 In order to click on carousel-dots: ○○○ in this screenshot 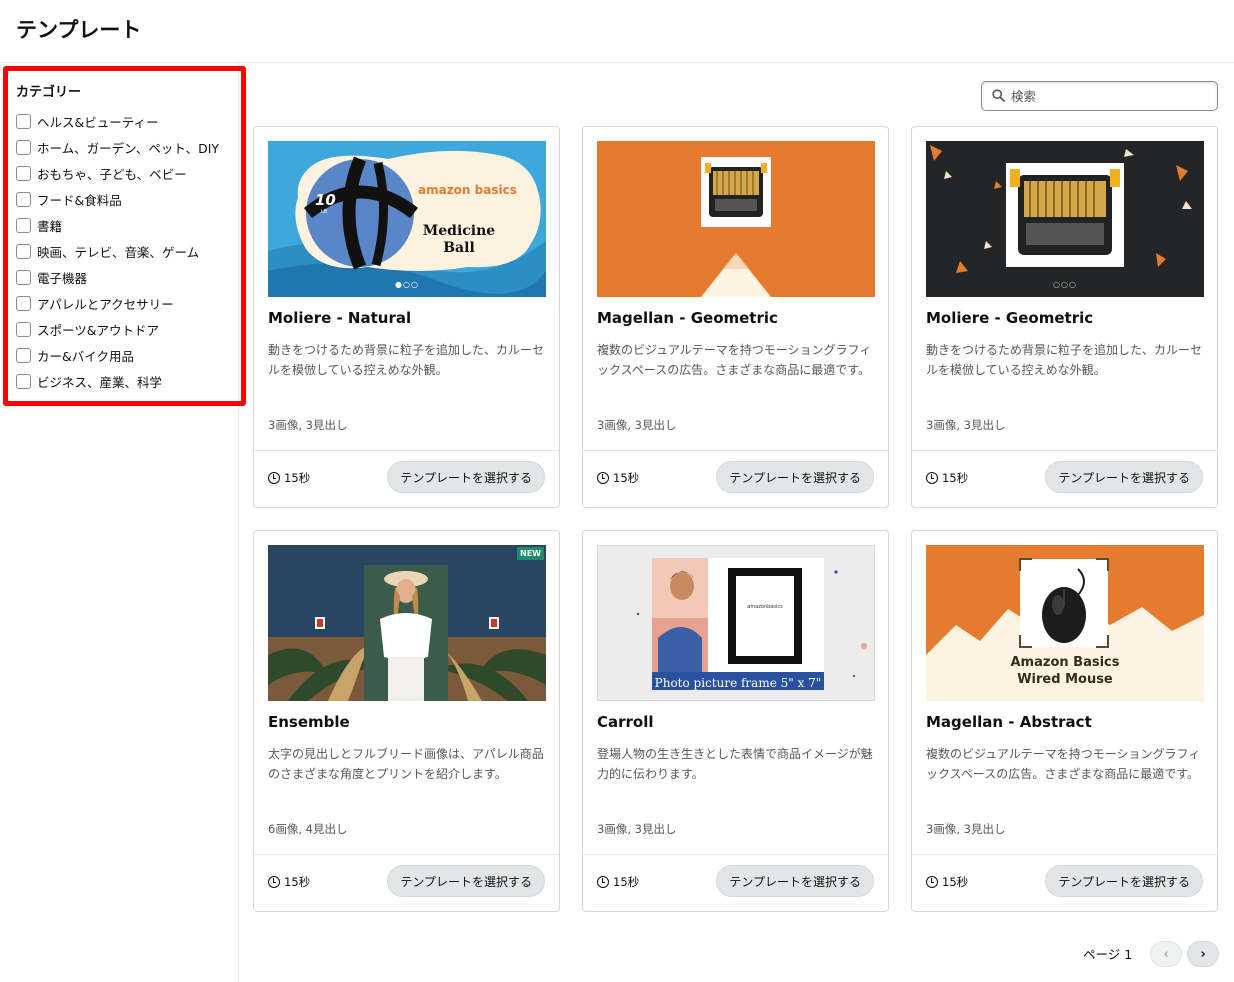, I will do `click(1065, 284)`.